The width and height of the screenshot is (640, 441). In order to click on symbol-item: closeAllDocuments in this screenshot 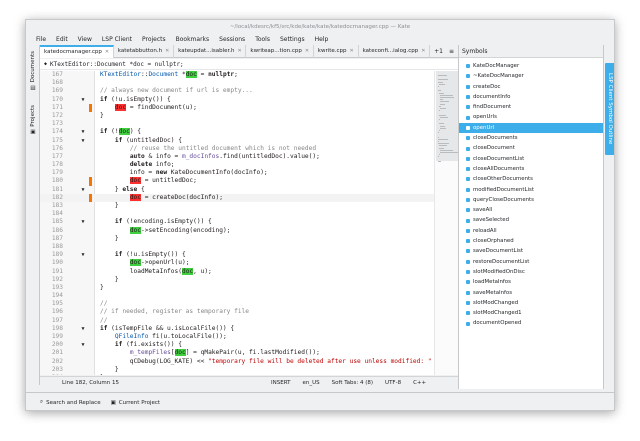, I will do `click(531, 169)`.